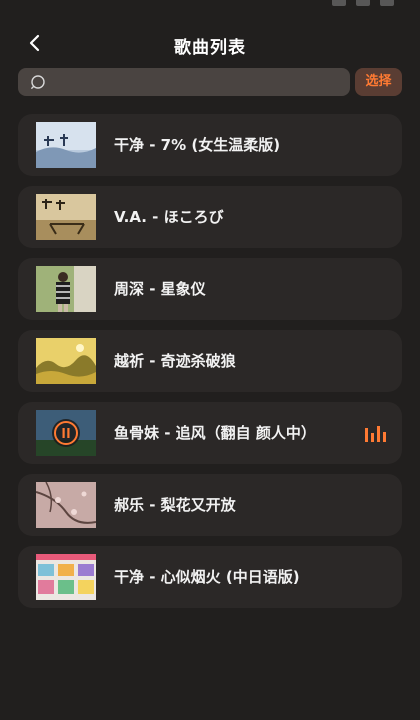 Image resolution: width=420 pixels, height=720 pixels. What do you see at coordinates (38, 82) in the screenshot?
I see `search-icon` at bounding box center [38, 82].